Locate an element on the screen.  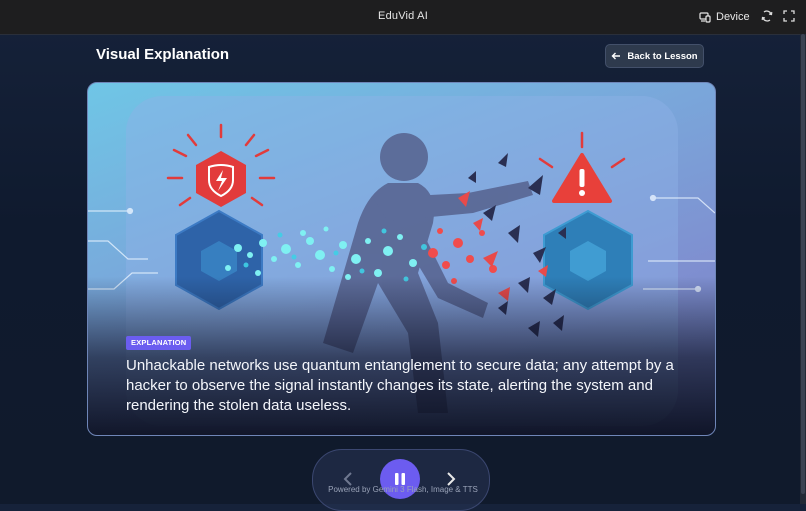
rotate-icon is located at coordinates (767, 16).